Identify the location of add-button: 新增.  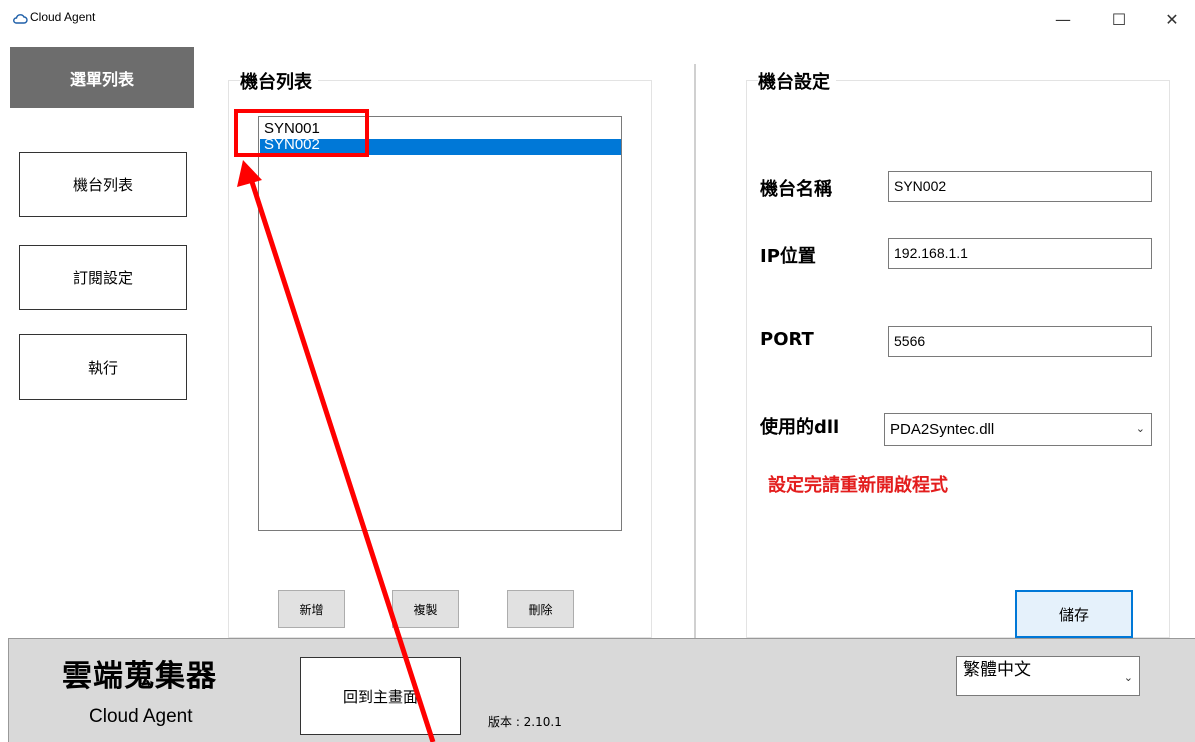
(311, 609).